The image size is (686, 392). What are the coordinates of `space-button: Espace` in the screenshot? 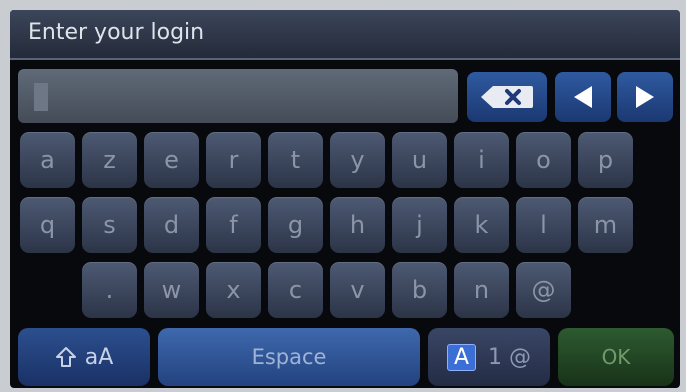 It's located at (289, 357).